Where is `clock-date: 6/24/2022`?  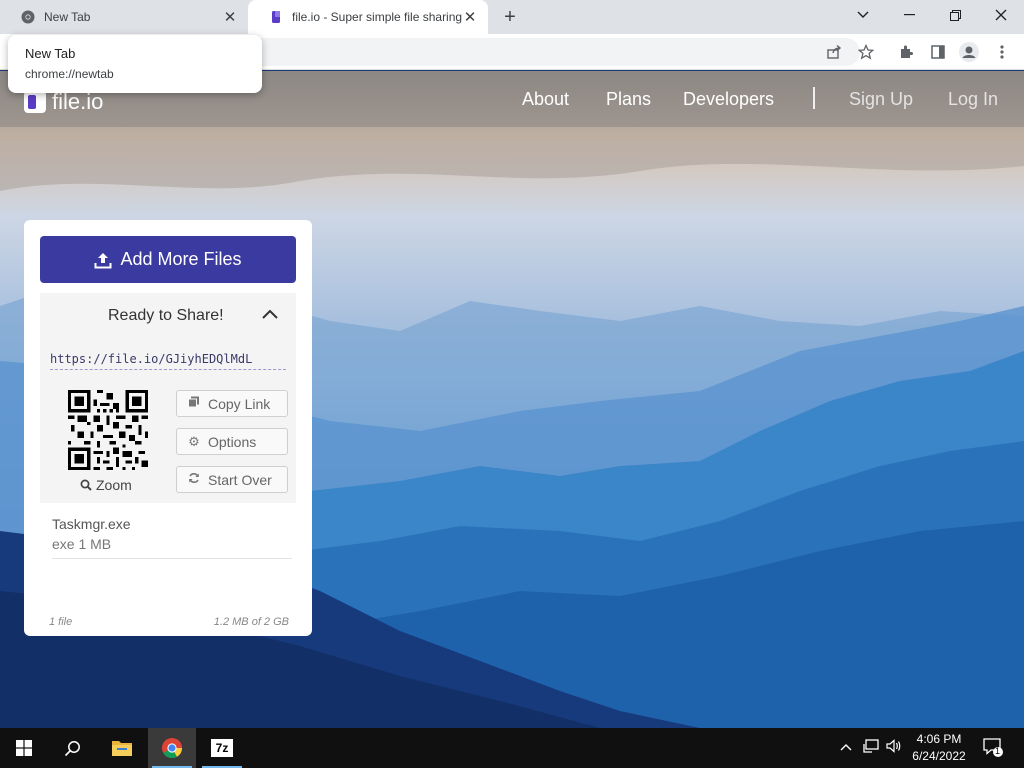 clock-date: 6/24/2022 is located at coordinates (939, 756).